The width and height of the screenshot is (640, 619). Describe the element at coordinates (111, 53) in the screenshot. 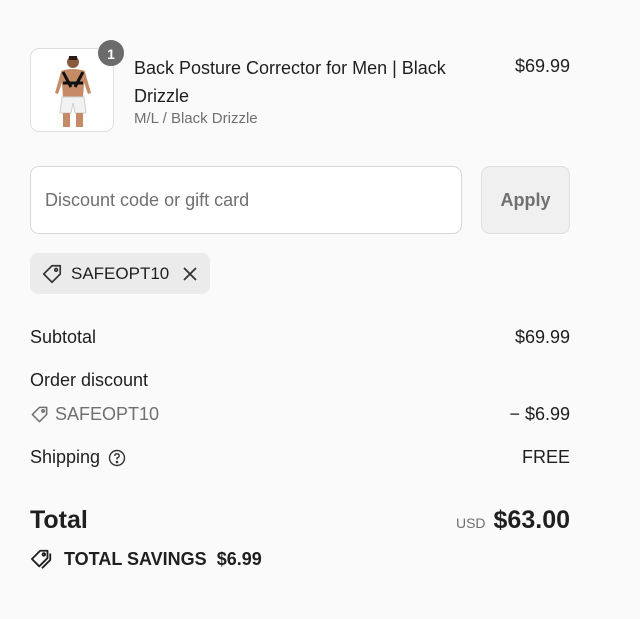

I see `quantity-badge: 1` at that location.